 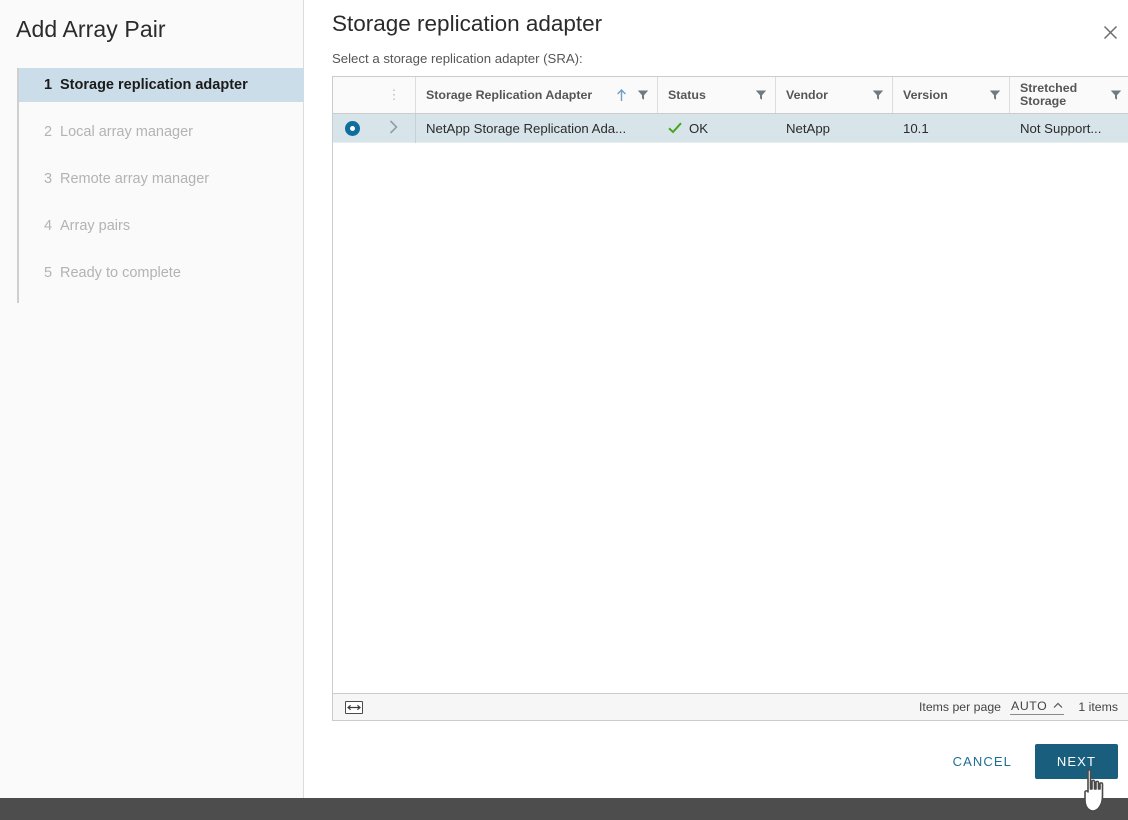 I want to click on step-number: 3, so click(x=48, y=179).